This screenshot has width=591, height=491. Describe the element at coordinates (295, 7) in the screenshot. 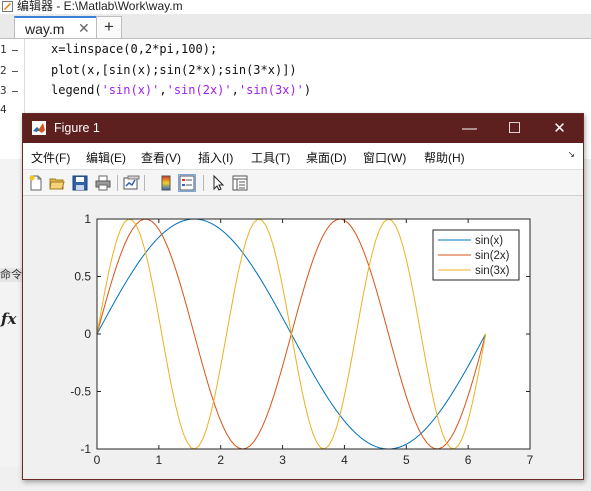

I see `editor-titlebar: 编辑器 - E:\Matlab\Work\way.m` at that location.